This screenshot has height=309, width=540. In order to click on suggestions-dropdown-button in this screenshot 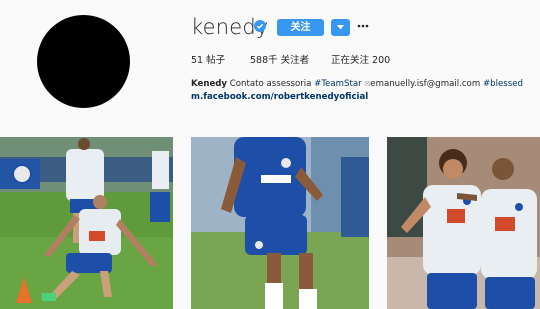, I will do `click(340, 27)`.